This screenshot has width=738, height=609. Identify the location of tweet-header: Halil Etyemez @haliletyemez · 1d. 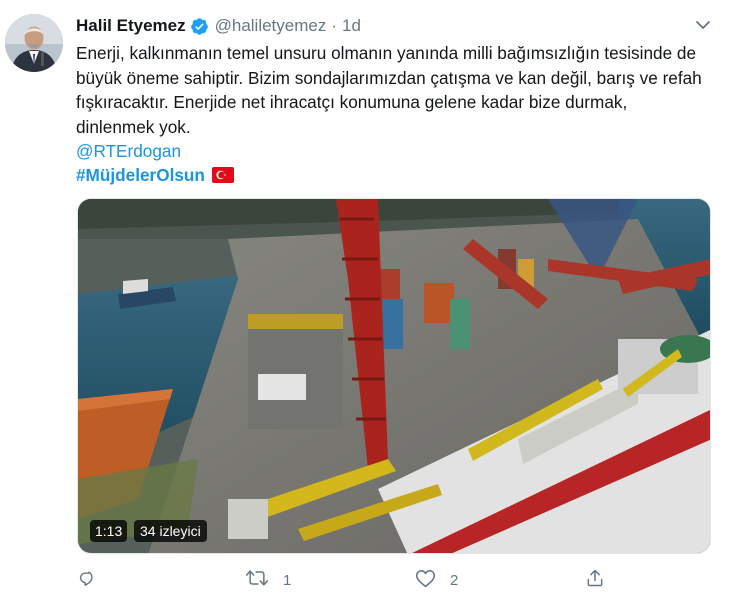
(218, 26).